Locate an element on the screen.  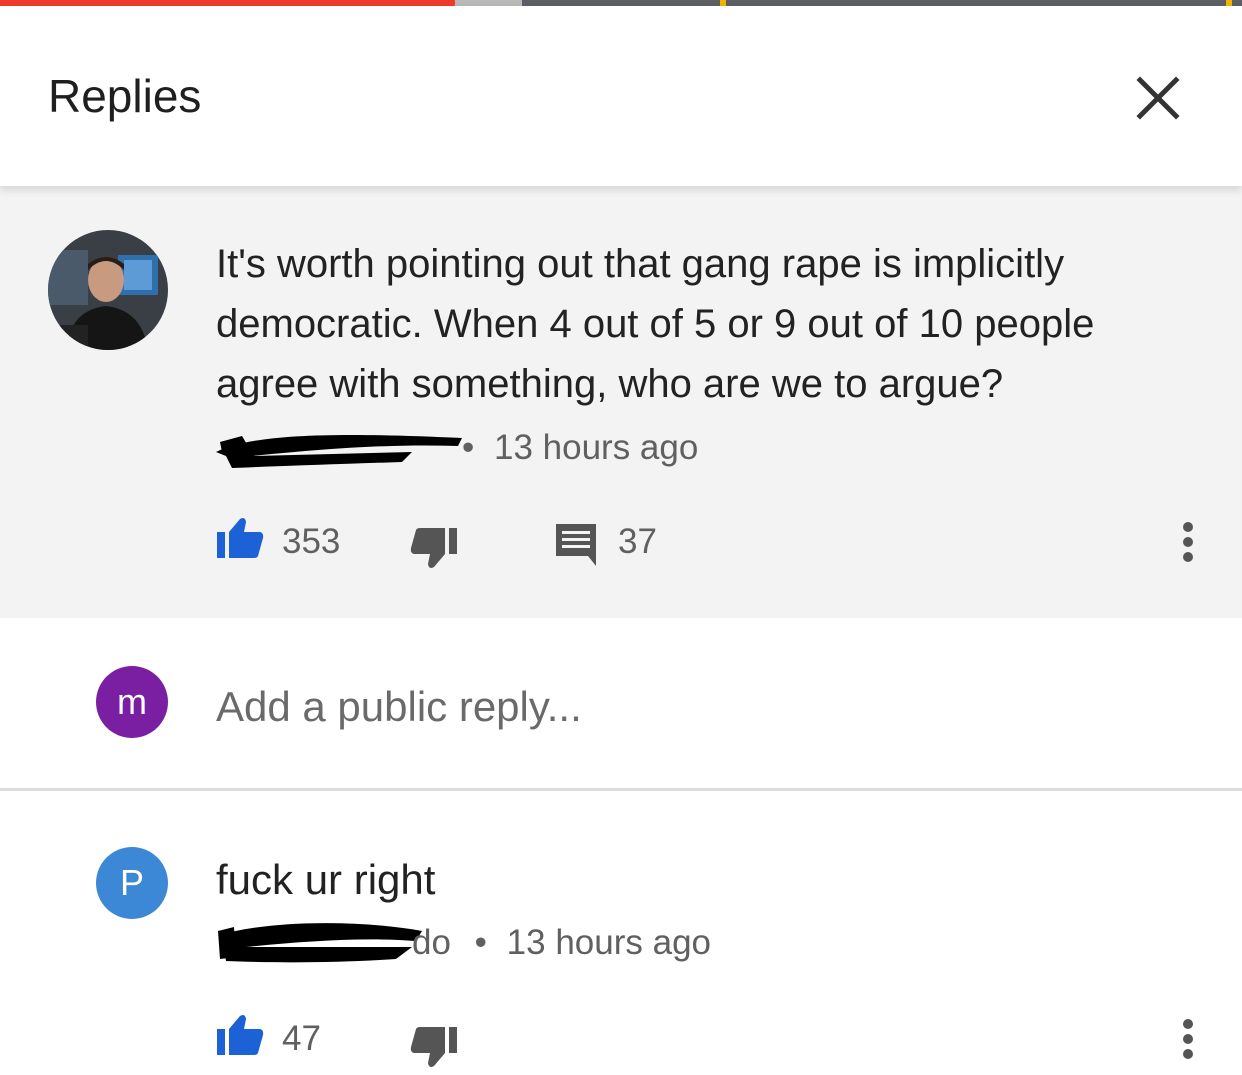
comment-actions: 353 37 is located at coordinates (621, 542).